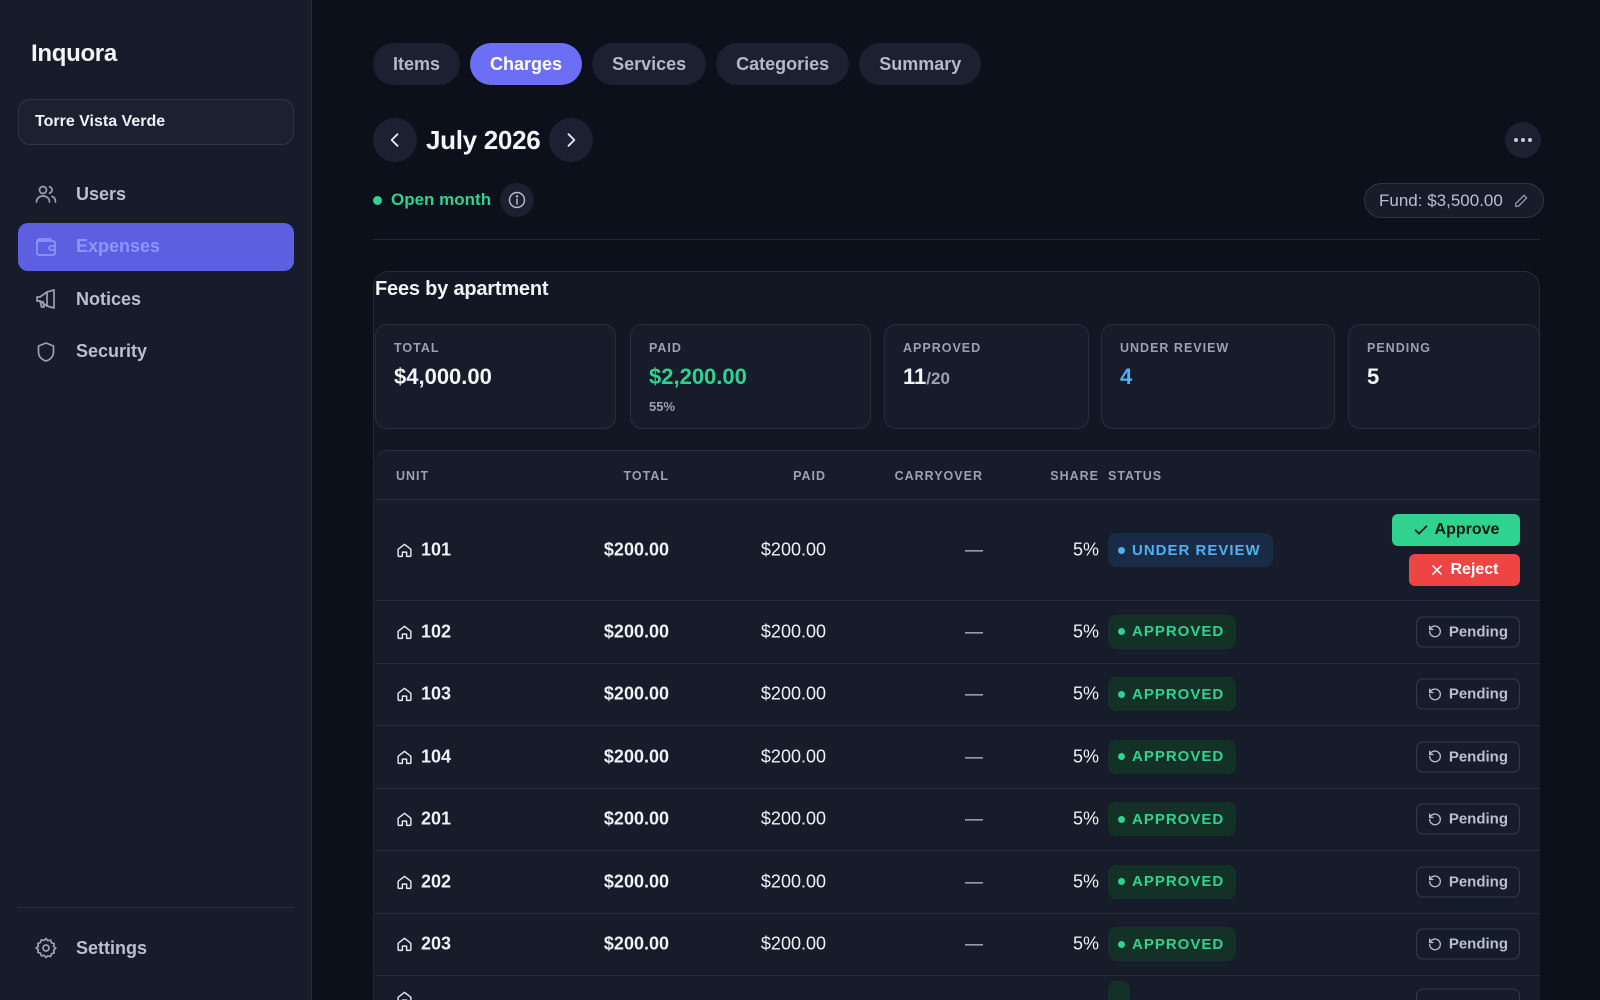 The height and width of the screenshot is (1000, 1600). What do you see at coordinates (483, 139) in the screenshot?
I see `month-title: July 2026` at bounding box center [483, 139].